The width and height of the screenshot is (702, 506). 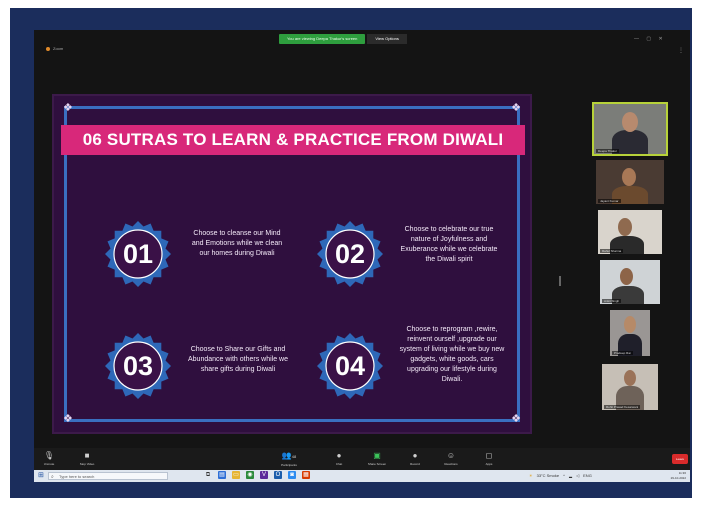 What do you see at coordinates (587, 476) in the screenshot?
I see `language-indicator: ENG` at bounding box center [587, 476].